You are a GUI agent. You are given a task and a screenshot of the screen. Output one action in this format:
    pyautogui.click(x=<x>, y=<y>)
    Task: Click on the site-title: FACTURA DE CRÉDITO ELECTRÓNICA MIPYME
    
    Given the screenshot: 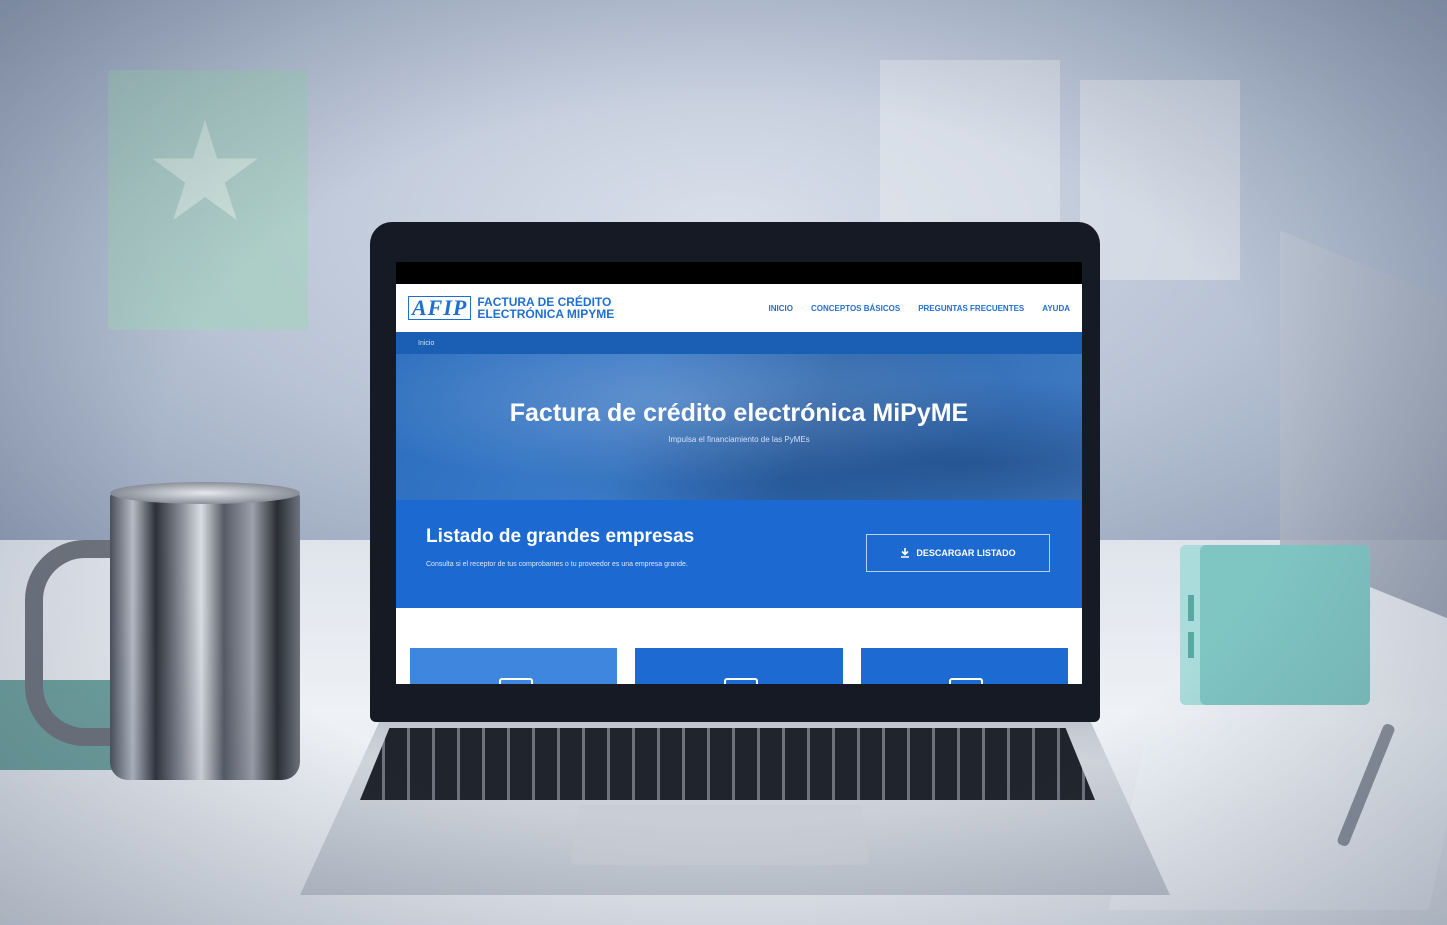 What is the action you would take?
    pyautogui.click(x=545, y=308)
    